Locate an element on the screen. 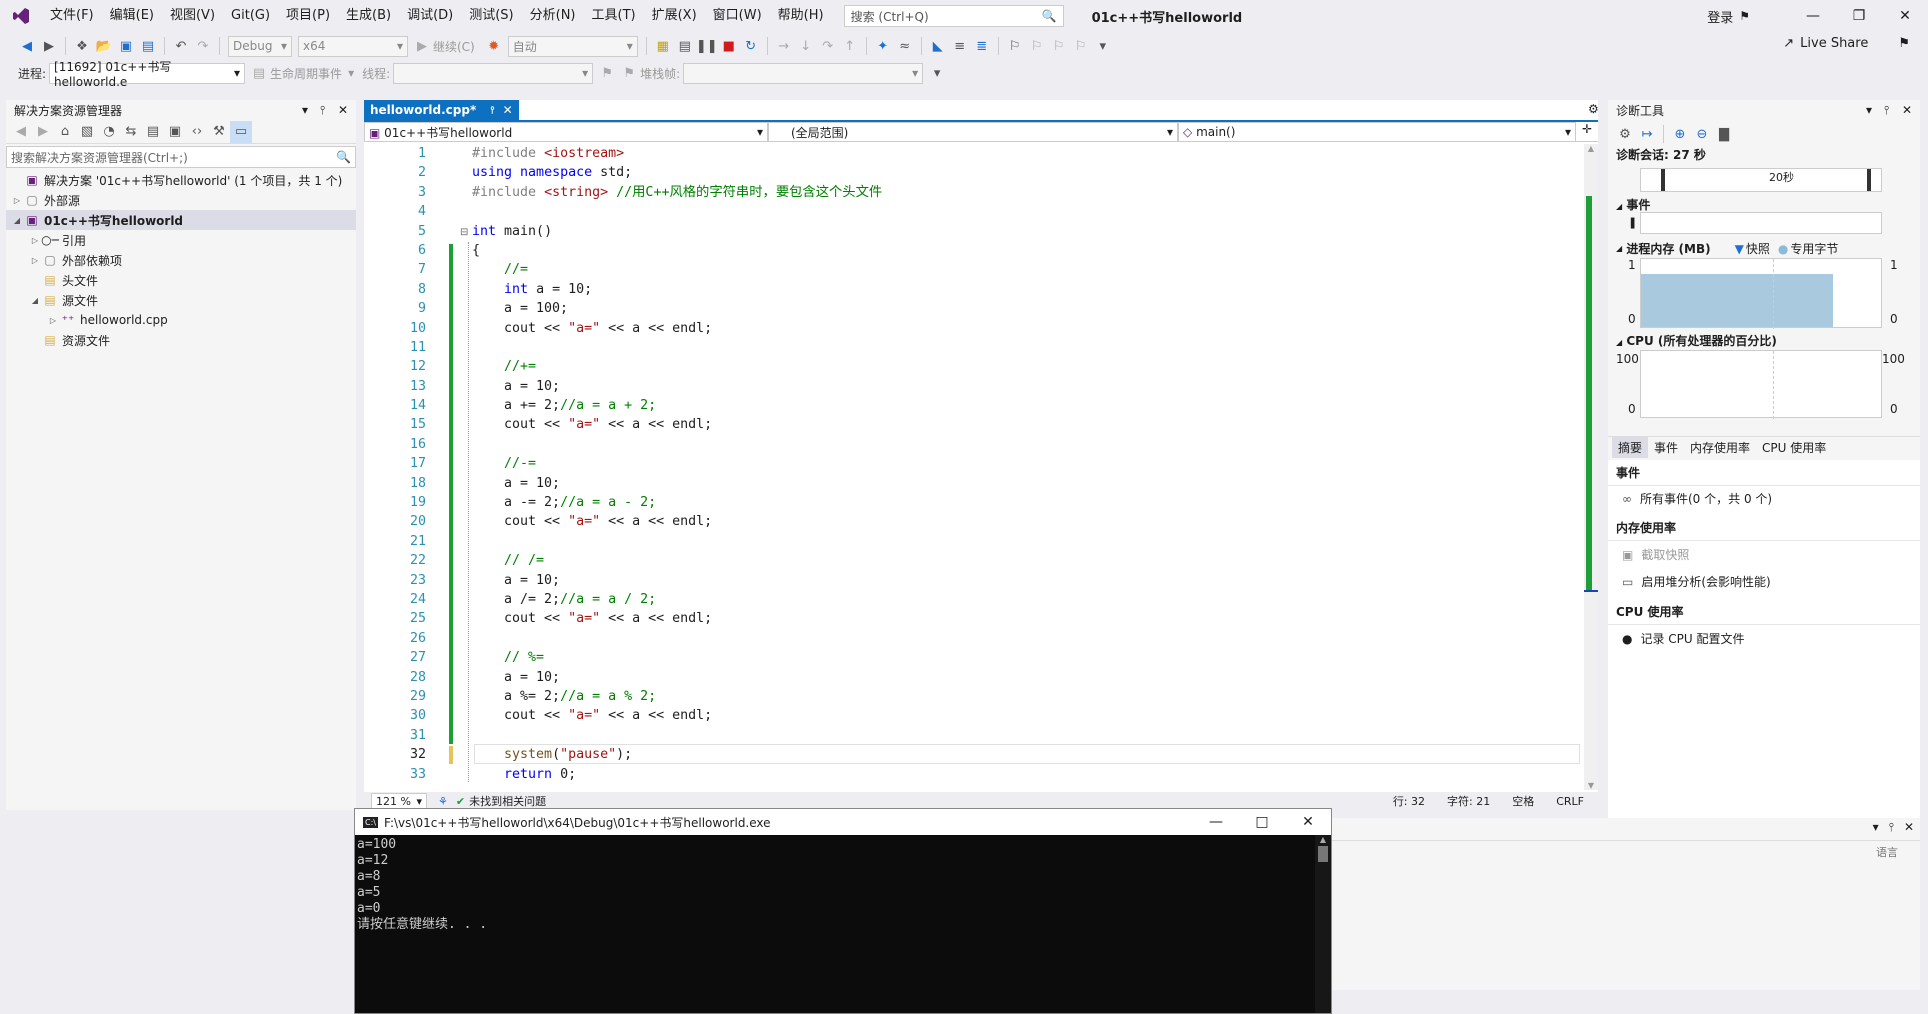  code-line: 14 a += 2;//a = a + 2; is located at coordinates (974, 405).